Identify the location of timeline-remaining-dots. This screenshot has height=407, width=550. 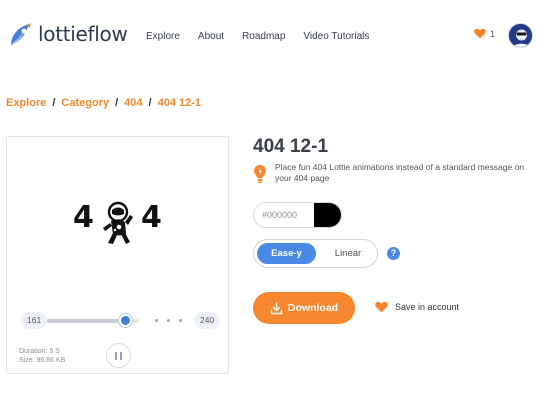
(173, 320).